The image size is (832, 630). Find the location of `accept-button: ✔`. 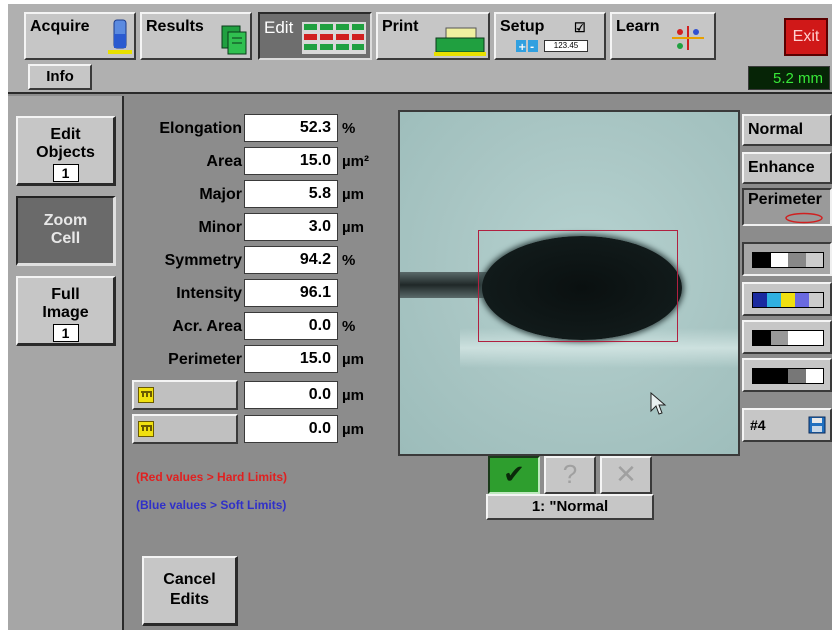

accept-button: ✔ is located at coordinates (514, 475).